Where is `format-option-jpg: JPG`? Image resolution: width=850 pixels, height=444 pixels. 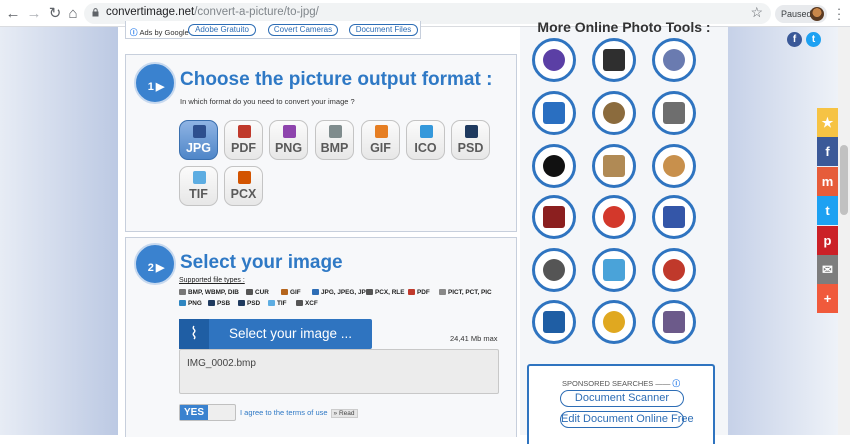 format-option-jpg: JPG is located at coordinates (198, 140).